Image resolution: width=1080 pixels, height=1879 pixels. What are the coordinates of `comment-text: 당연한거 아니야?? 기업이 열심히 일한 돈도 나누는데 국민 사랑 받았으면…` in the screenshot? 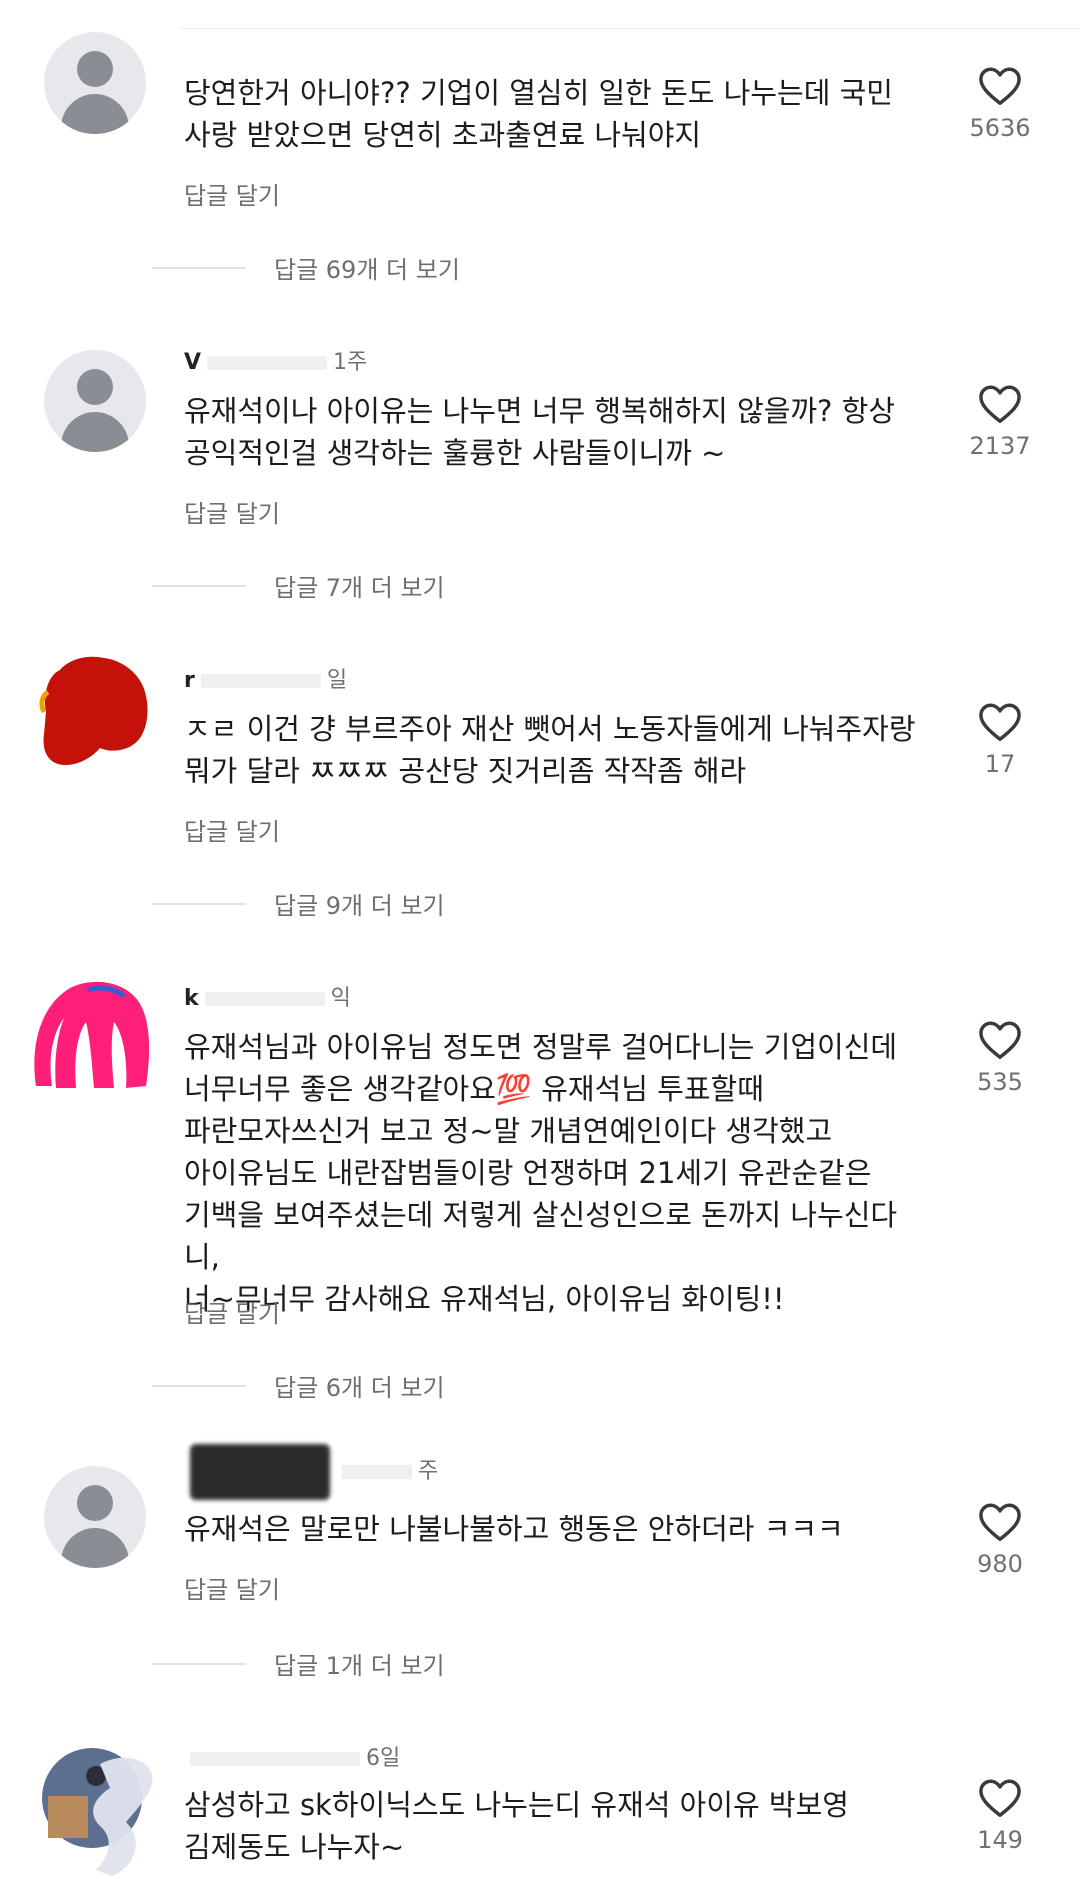 It's located at (538, 114).